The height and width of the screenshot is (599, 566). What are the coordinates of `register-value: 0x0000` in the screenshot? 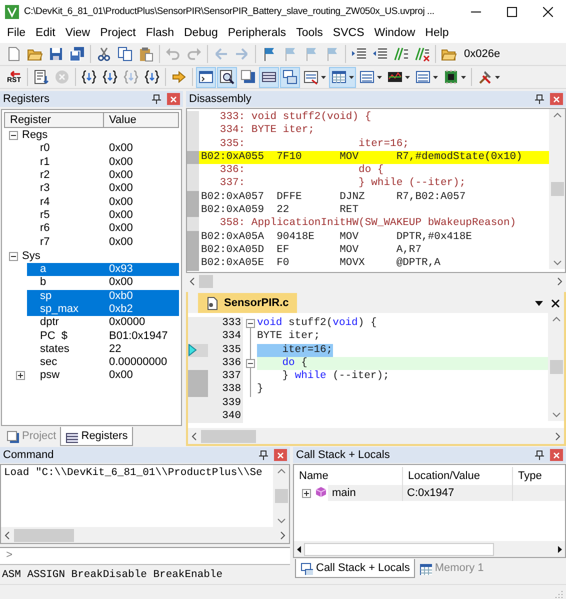 It's located at (141, 323).